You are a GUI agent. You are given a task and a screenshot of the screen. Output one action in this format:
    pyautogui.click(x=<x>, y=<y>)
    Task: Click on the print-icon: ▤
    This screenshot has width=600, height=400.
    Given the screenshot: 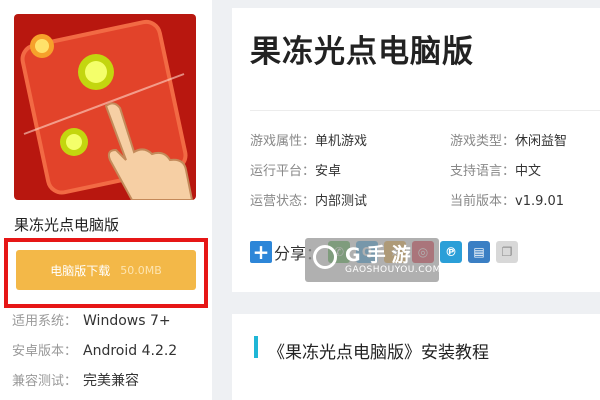 What is the action you would take?
    pyautogui.click(x=479, y=252)
    